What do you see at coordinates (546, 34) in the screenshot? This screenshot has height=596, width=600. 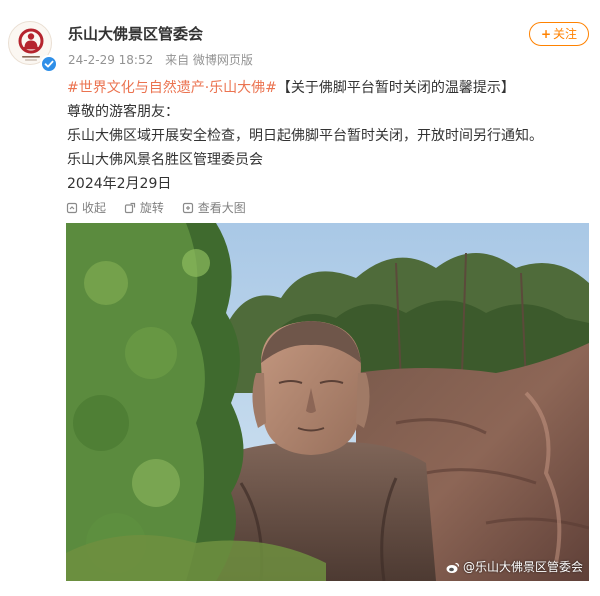 I see `plus-icon: +` at bounding box center [546, 34].